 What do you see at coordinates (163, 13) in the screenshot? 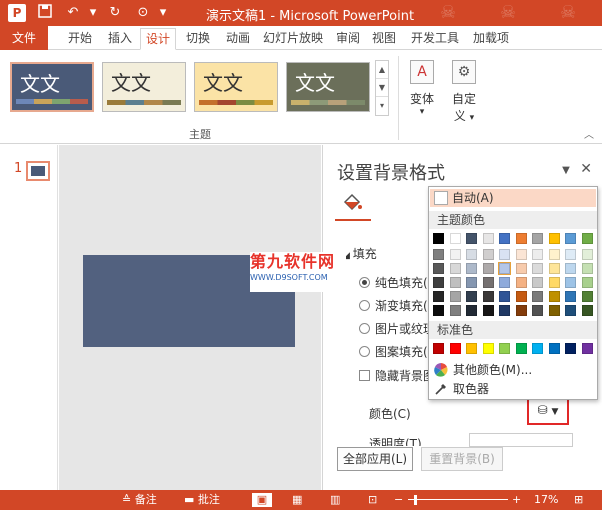
I see `qa-customize-icon: ▾` at bounding box center [163, 13].